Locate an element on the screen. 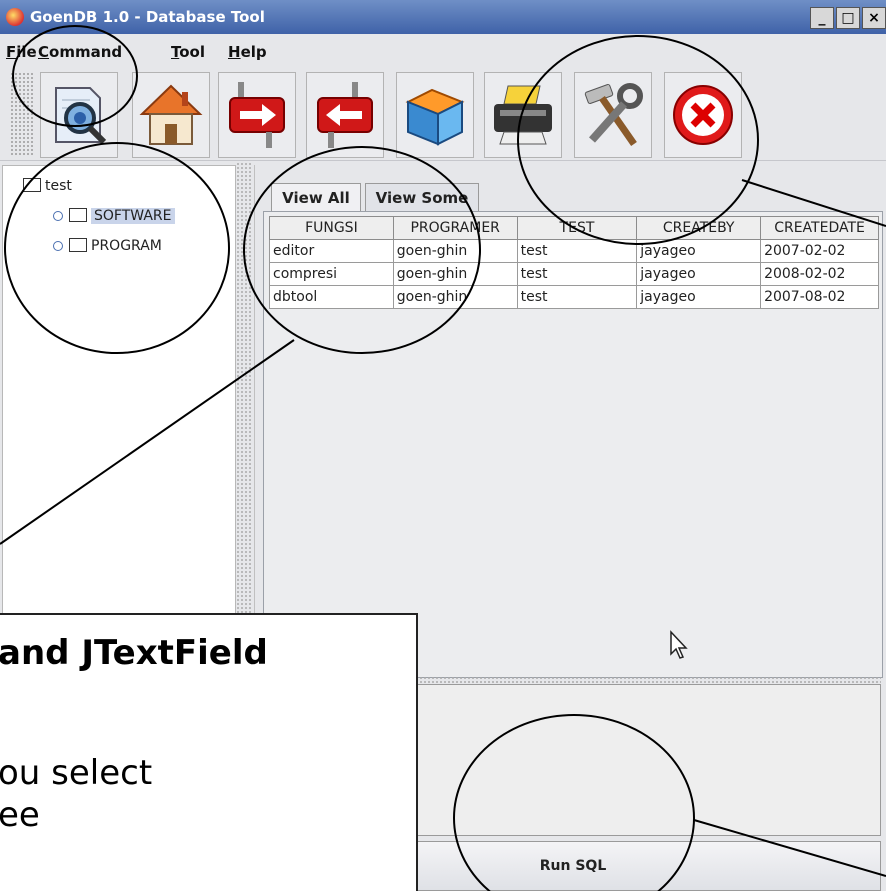  box-button is located at coordinates (435, 115).